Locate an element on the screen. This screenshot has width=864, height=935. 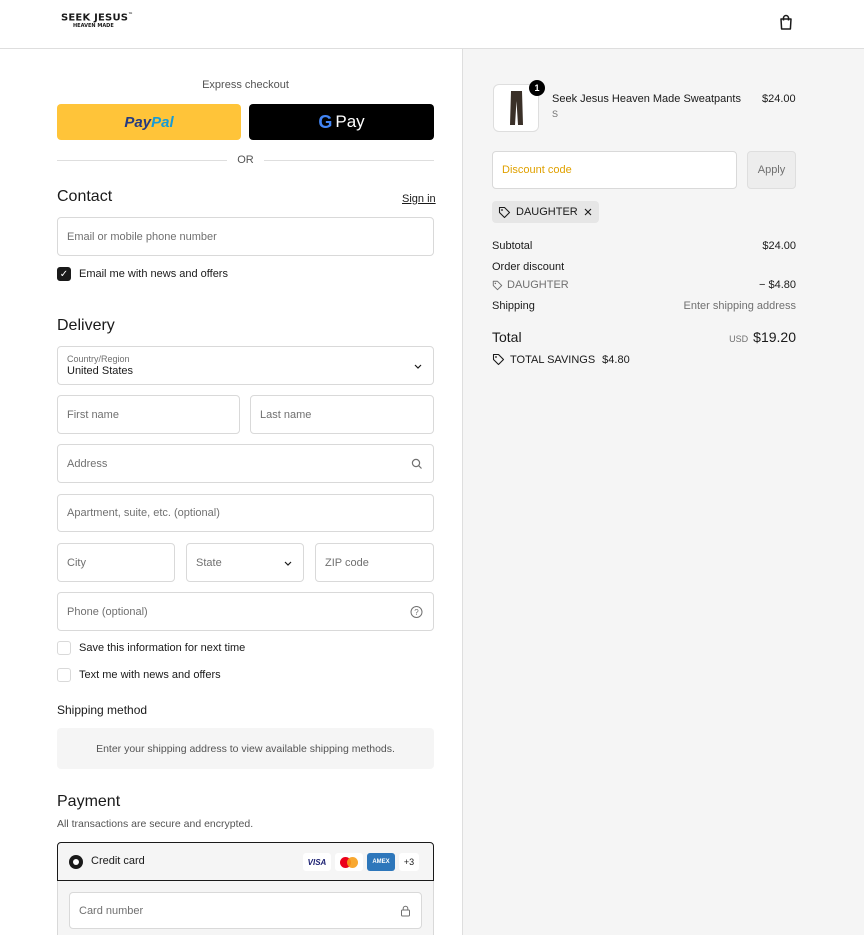
country-label: Country/Region is located at coordinates (98, 359).